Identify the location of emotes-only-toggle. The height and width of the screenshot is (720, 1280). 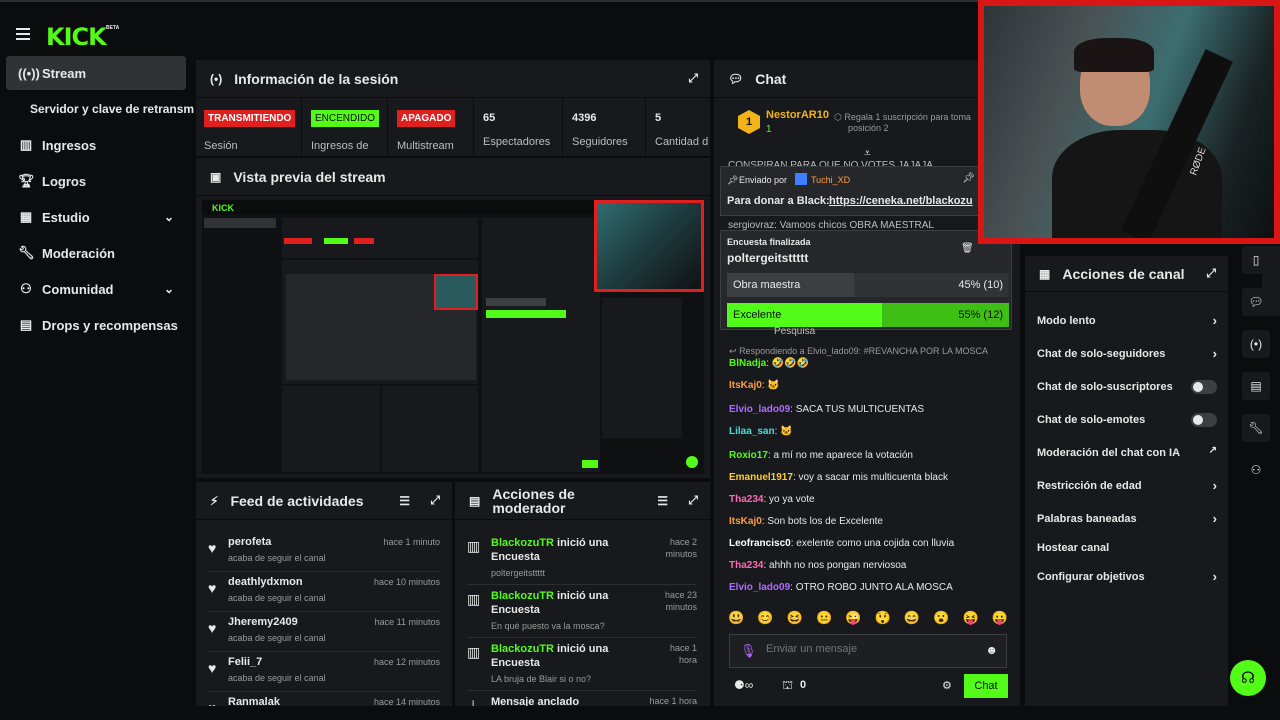
(1204, 420).